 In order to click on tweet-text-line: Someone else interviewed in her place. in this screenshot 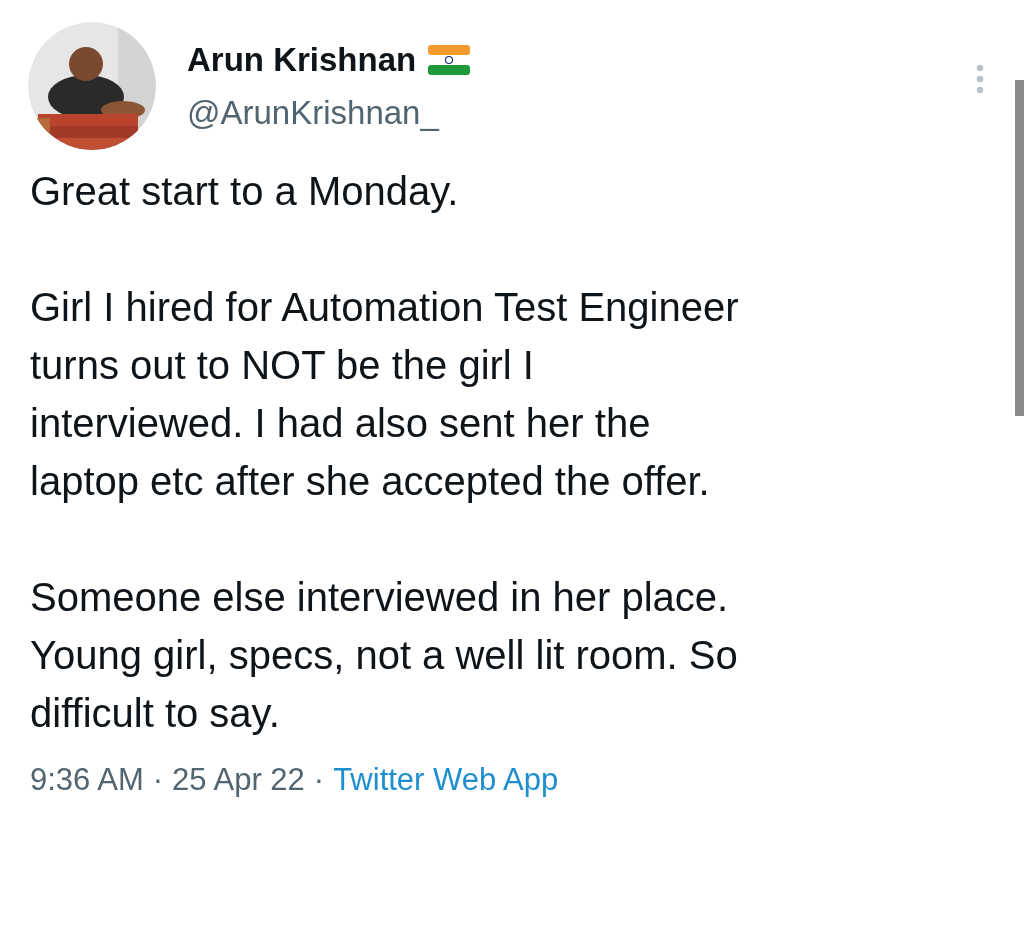, I will do `click(379, 597)`.